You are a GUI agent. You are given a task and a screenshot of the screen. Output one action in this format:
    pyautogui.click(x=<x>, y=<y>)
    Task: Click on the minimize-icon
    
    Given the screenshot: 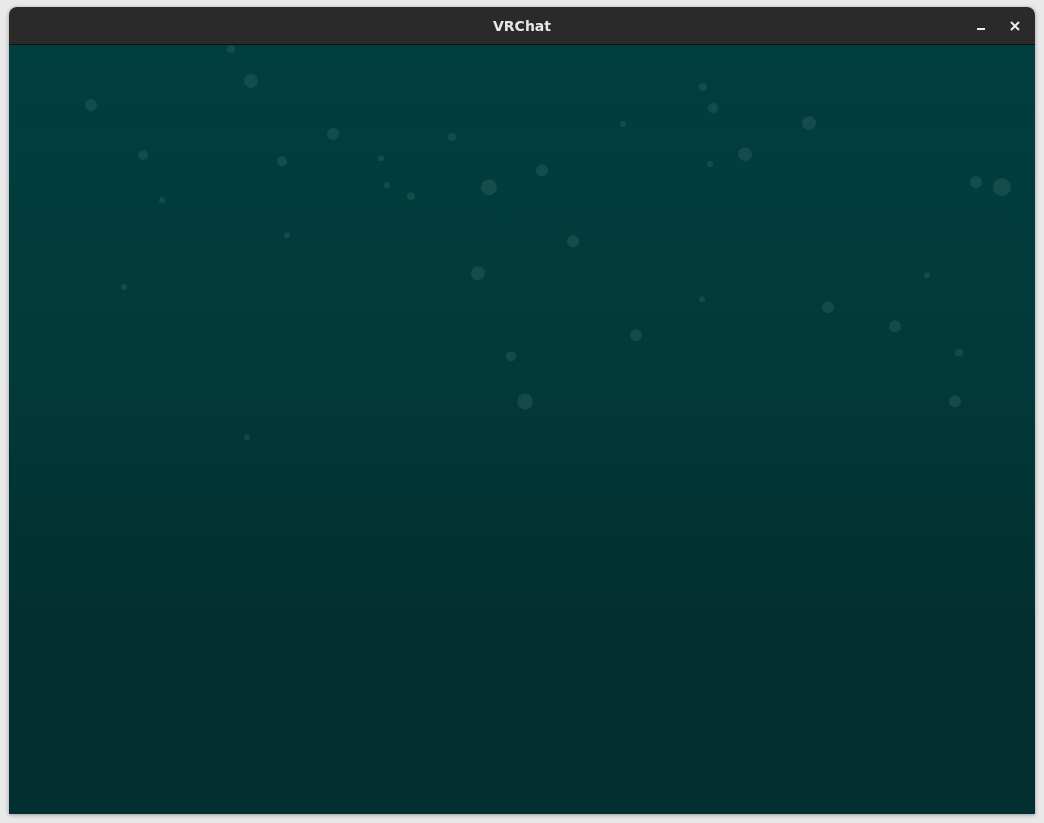 What is the action you would take?
    pyautogui.click(x=981, y=28)
    